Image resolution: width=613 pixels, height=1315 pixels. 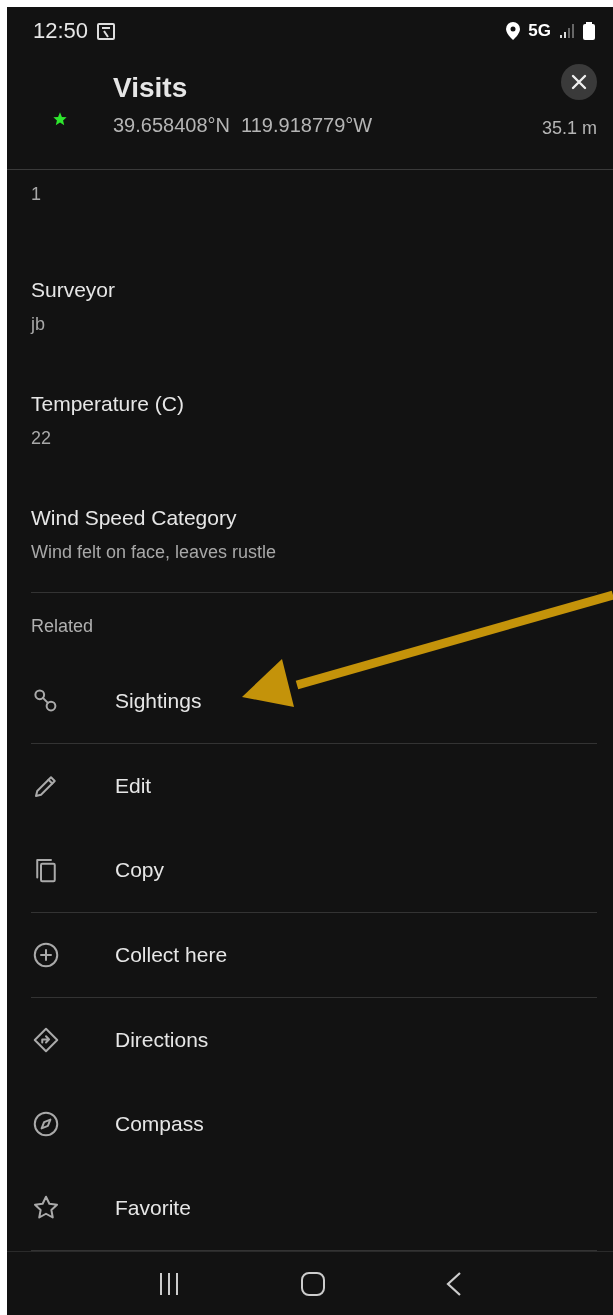 I want to click on coordinates: 39.658408°N 119.918779°W, so click(x=243, y=126).